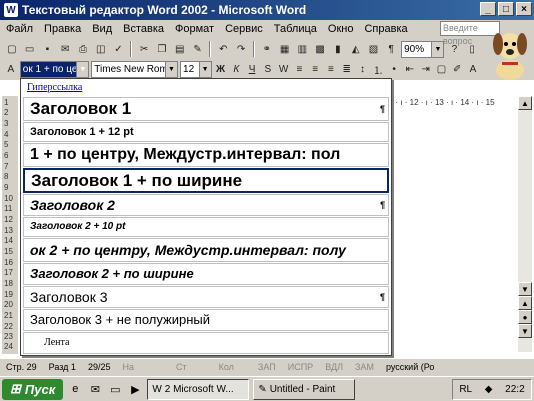 The image size is (534, 401). Describe the element at coordinates (206, 109) in the screenshot. I see `style-item-heading1: Заголовок 1 ¶` at that location.